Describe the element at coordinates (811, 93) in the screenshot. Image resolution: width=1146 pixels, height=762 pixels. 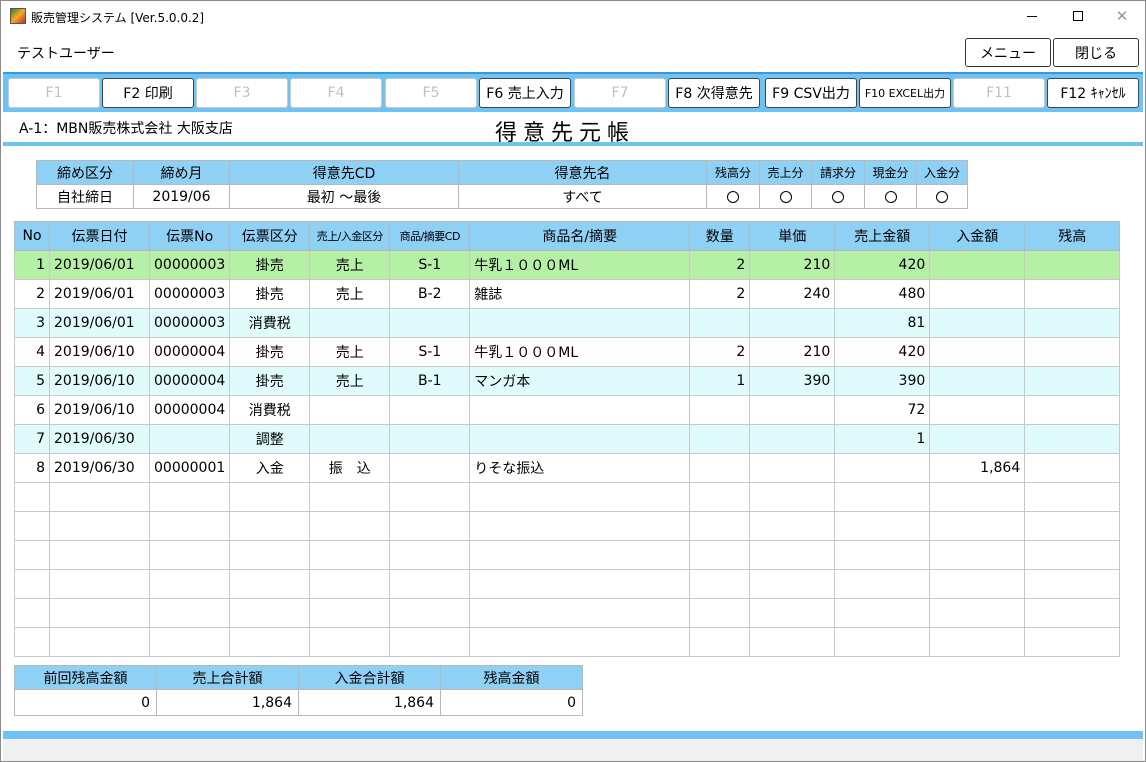
I see `fkey-f9-button: F9 CSV出力` at that location.